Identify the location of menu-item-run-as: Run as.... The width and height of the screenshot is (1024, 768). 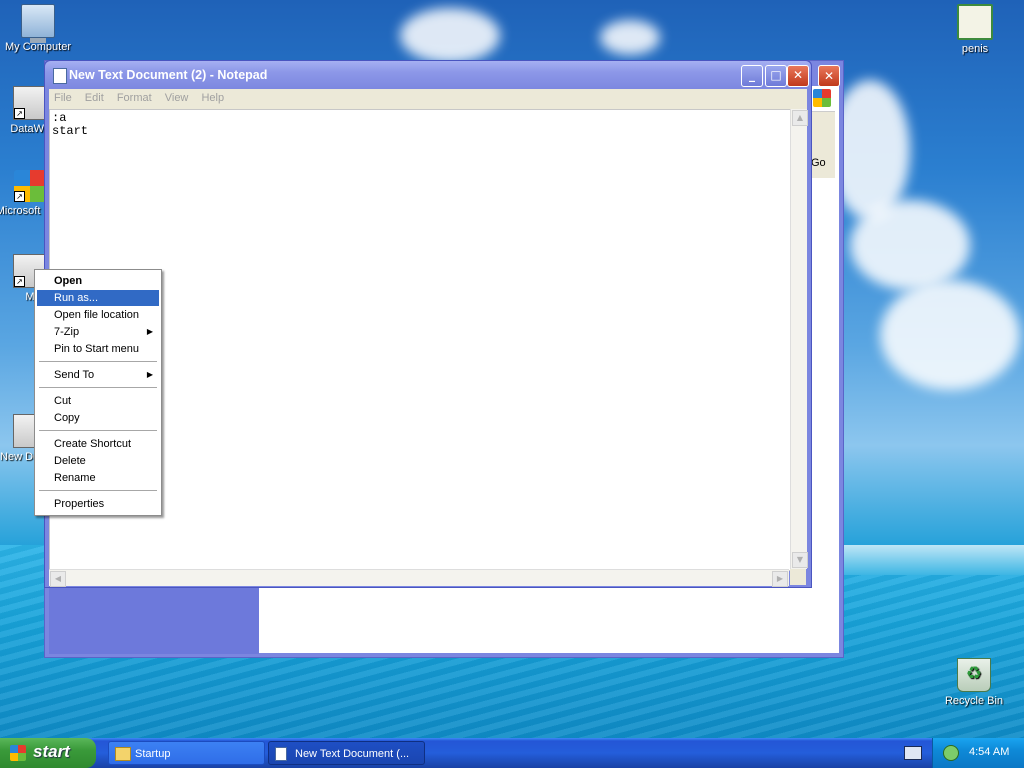
(98, 298).